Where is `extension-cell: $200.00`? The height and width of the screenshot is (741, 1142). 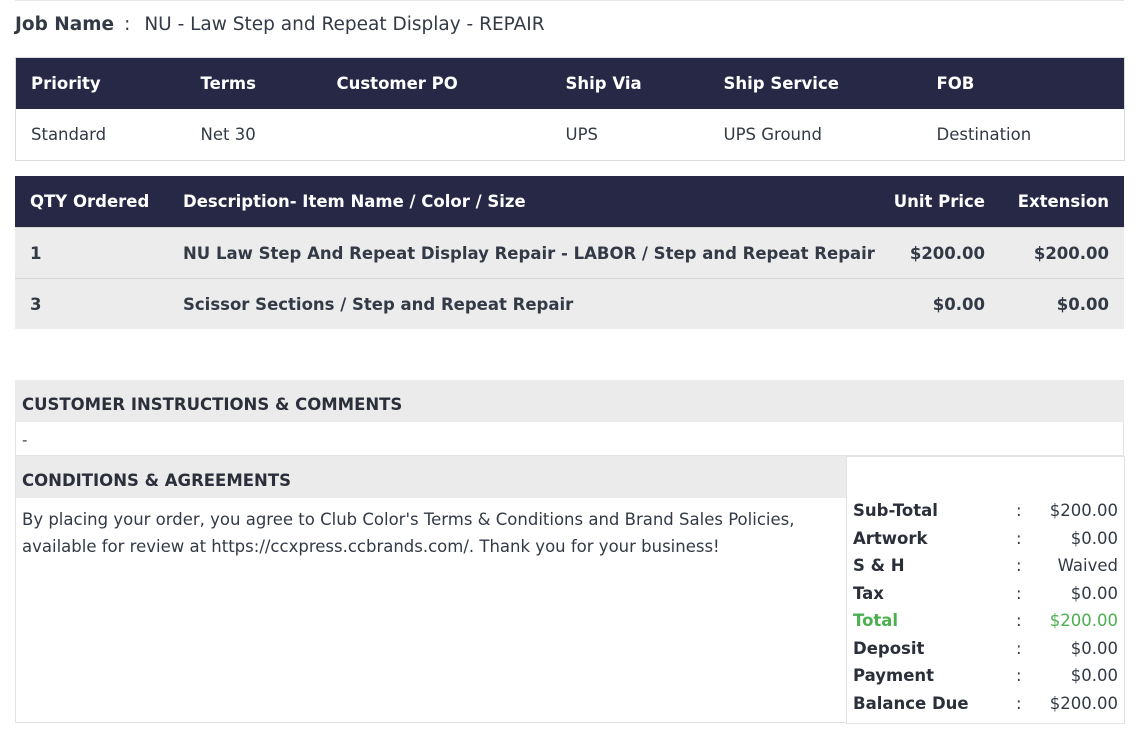
extension-cell: $200.00 is located at coordinates (1062, 253).